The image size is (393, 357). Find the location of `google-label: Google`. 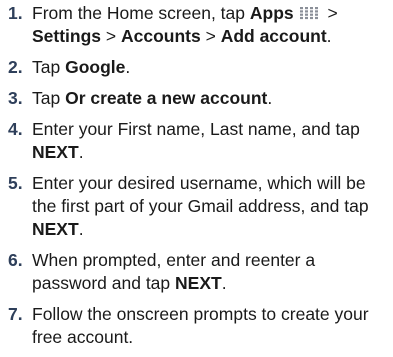

google-label: Google is located at coordinates (95, 67).